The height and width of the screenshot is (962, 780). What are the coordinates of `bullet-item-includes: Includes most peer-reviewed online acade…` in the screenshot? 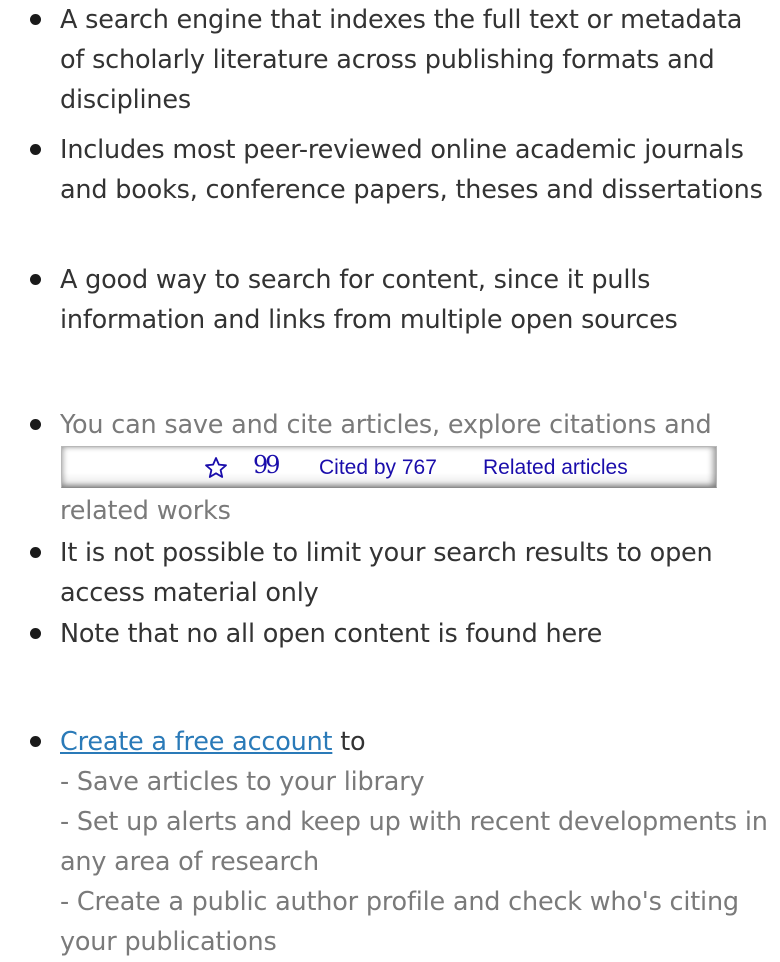 It's located at (411, 170).